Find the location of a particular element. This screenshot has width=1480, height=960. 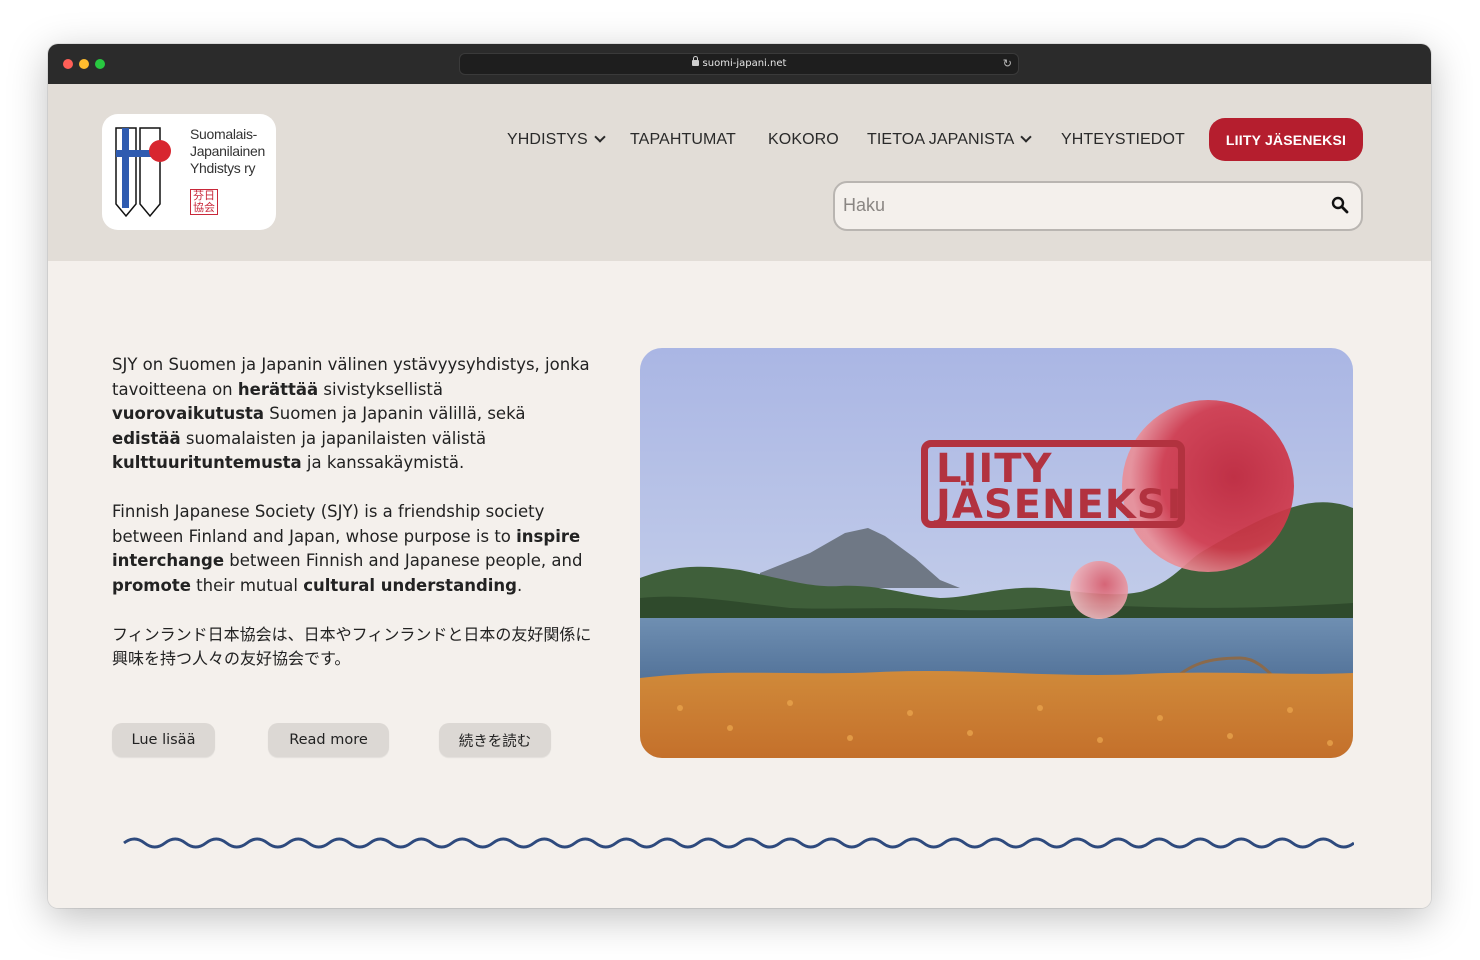

body-text: Suomen ja Japanin välillä, sekä is located at coordinates (395, 413).